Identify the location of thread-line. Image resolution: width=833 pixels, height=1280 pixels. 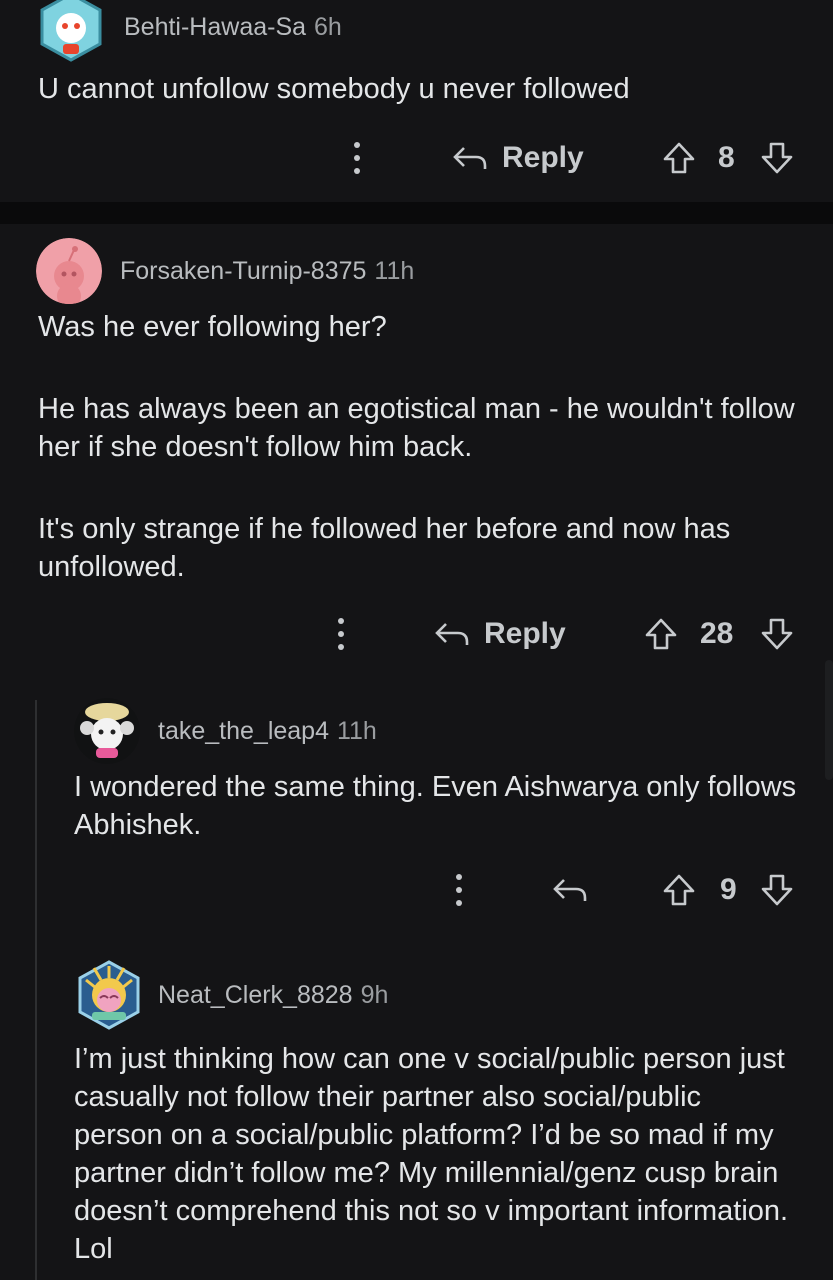
(36, 990).